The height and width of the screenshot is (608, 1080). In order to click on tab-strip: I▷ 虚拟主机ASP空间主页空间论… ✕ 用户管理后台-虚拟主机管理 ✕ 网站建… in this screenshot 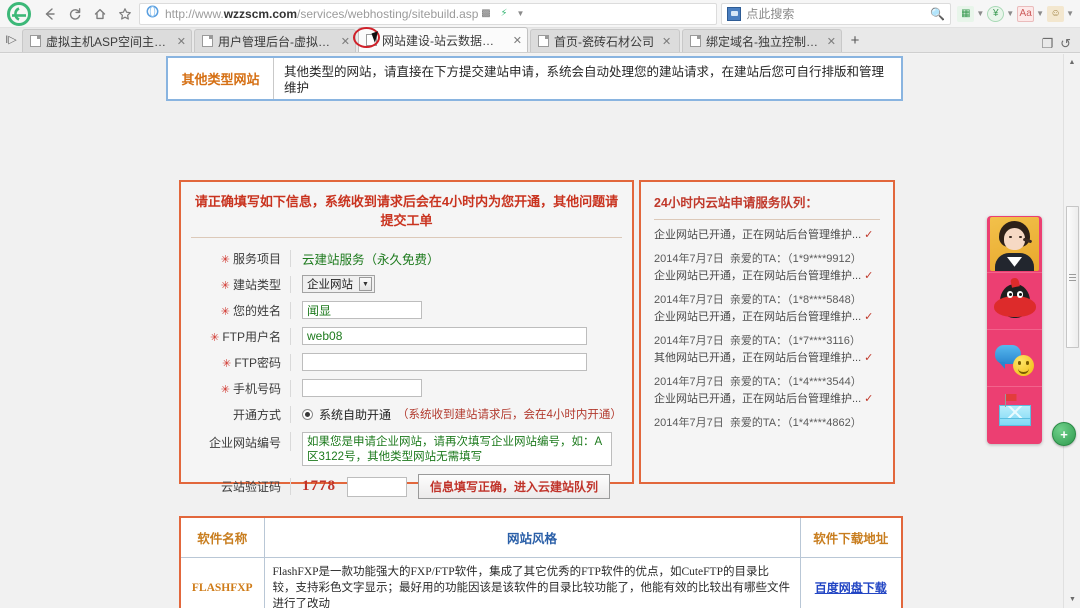, I will do `click(540, 40)`.